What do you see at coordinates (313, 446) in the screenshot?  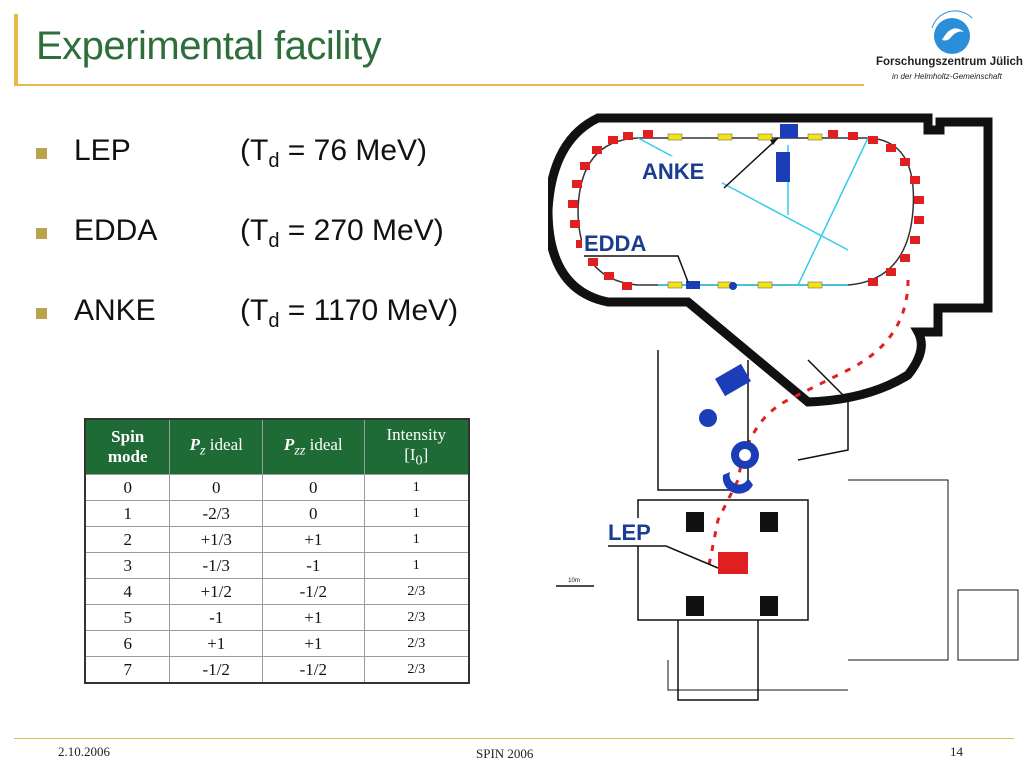 I see `header-pzz: Pzz ideal` at bounding box center [313, 446].